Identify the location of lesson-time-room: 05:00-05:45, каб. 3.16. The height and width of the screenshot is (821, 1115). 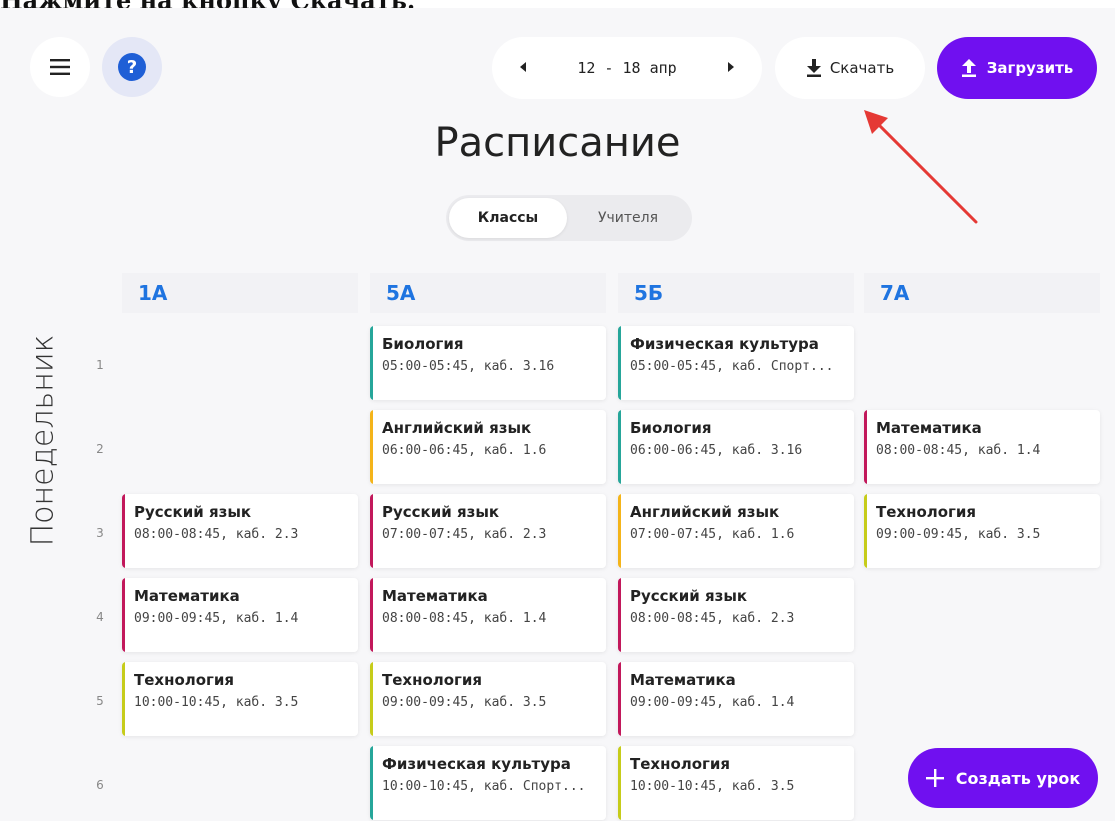
(468, 366).